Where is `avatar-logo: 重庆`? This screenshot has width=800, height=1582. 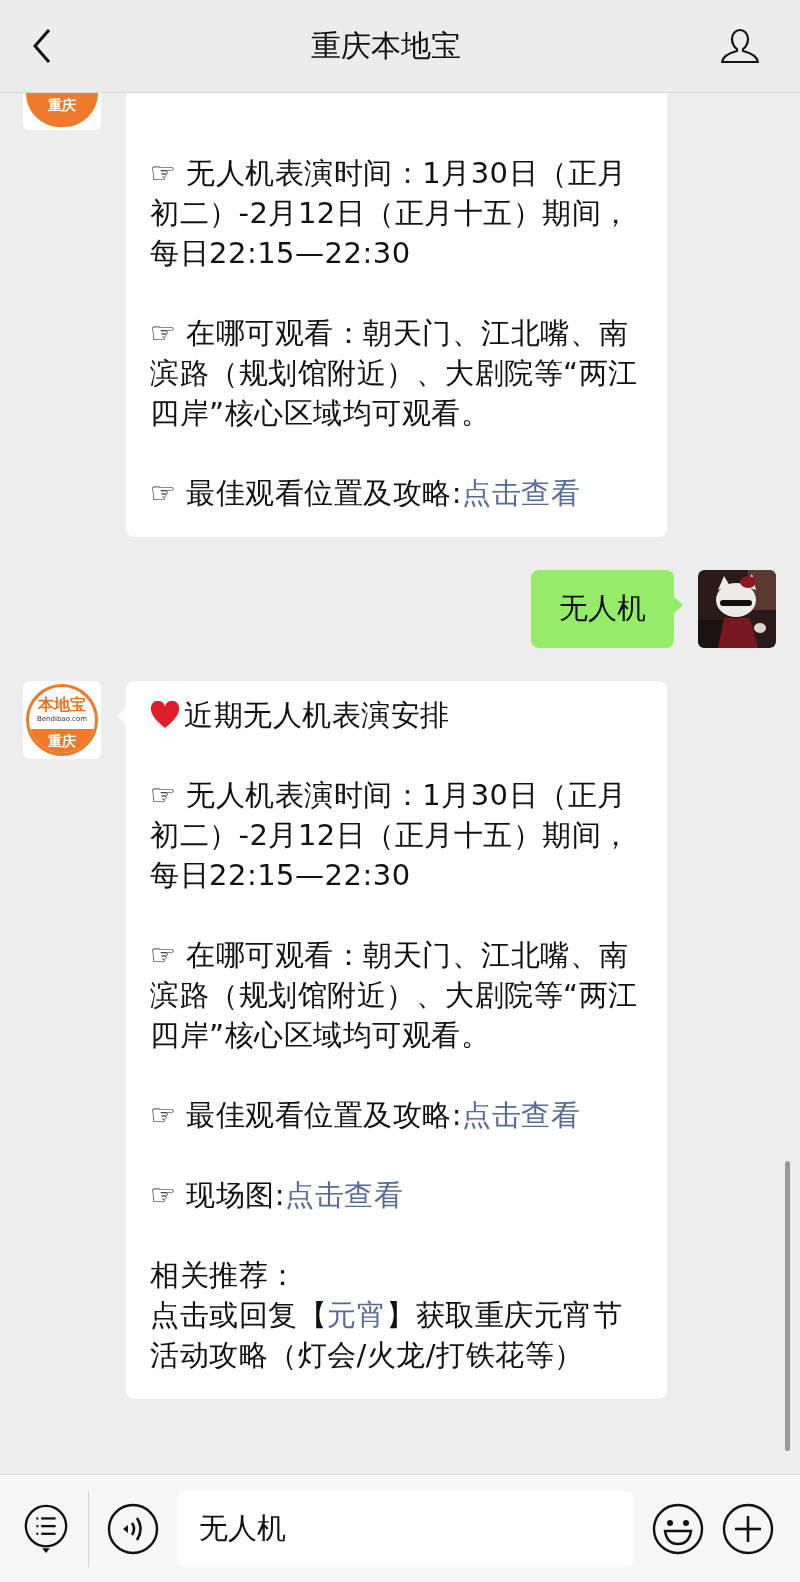 avatar-logo: 重庆 is located at coordinates (62, 111).